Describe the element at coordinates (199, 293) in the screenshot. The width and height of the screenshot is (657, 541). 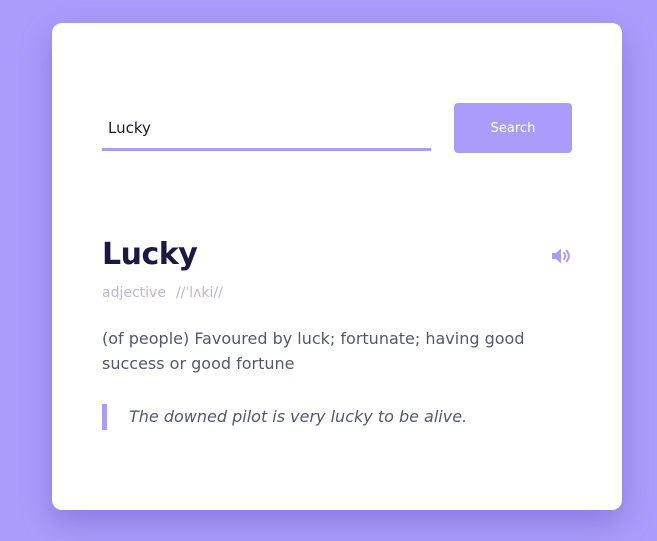
I see `phonetic: //ˈlʌki//` at that location.